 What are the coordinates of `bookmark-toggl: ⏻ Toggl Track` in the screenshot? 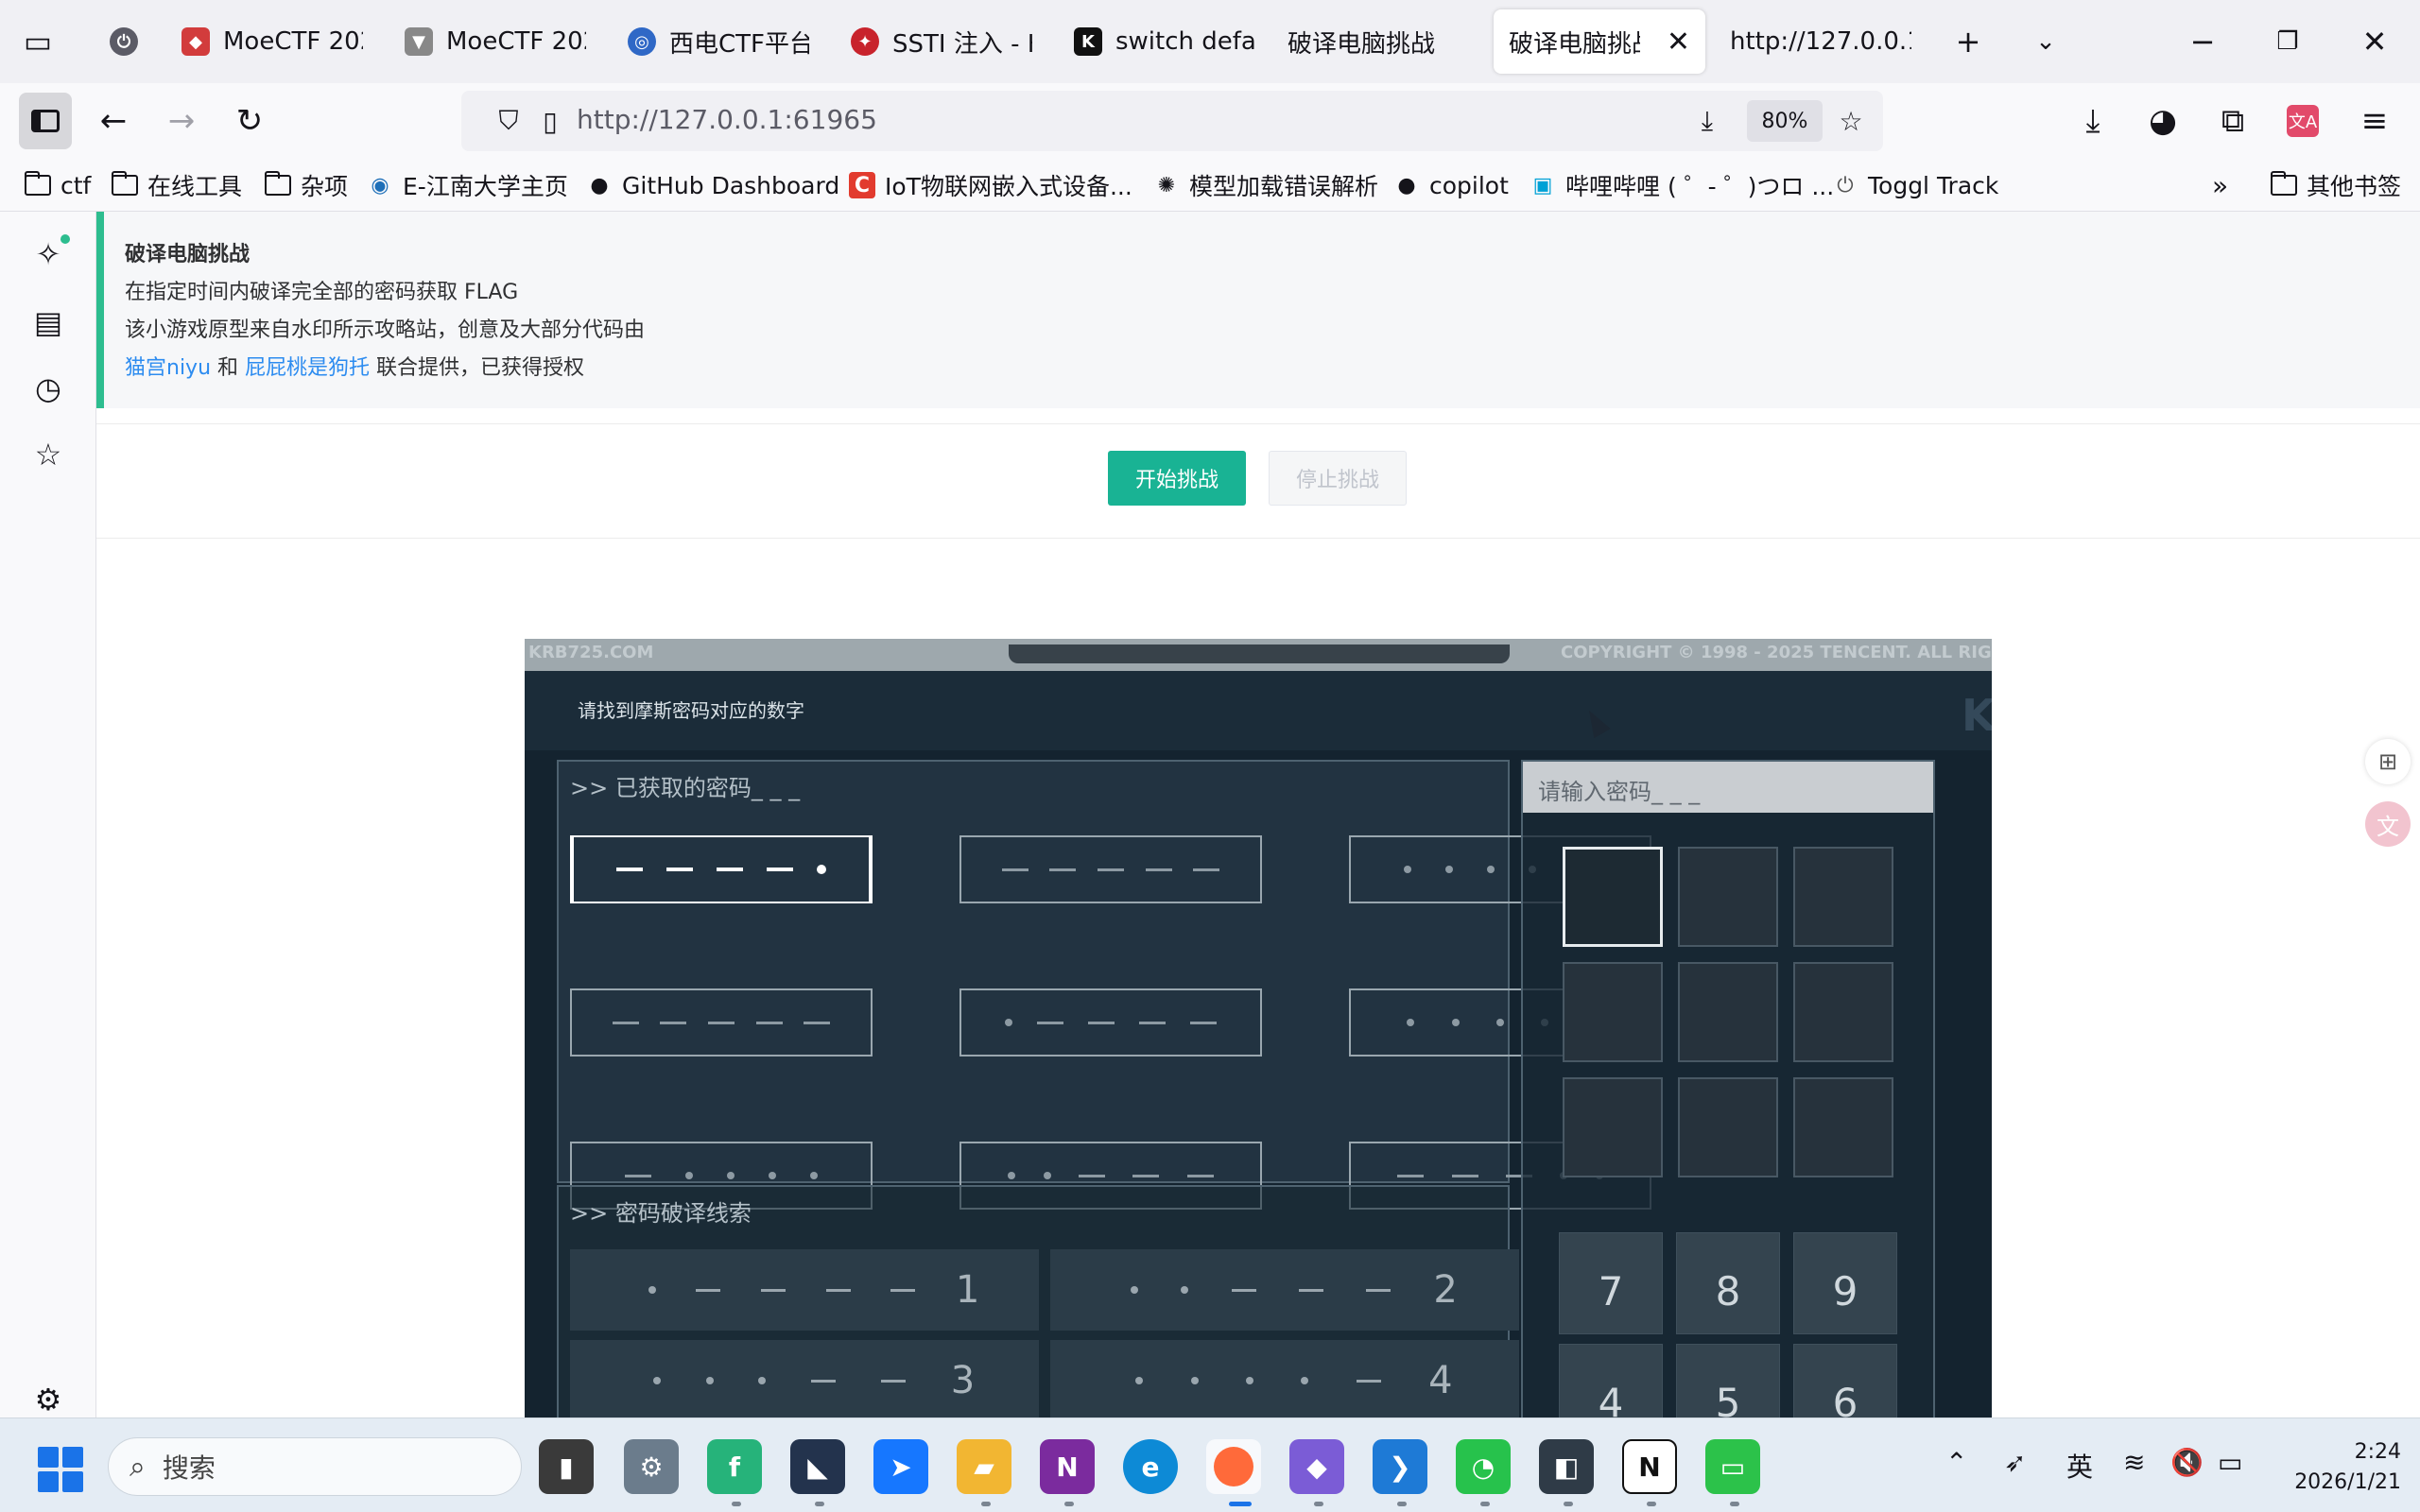 It's located at (1915, 185).